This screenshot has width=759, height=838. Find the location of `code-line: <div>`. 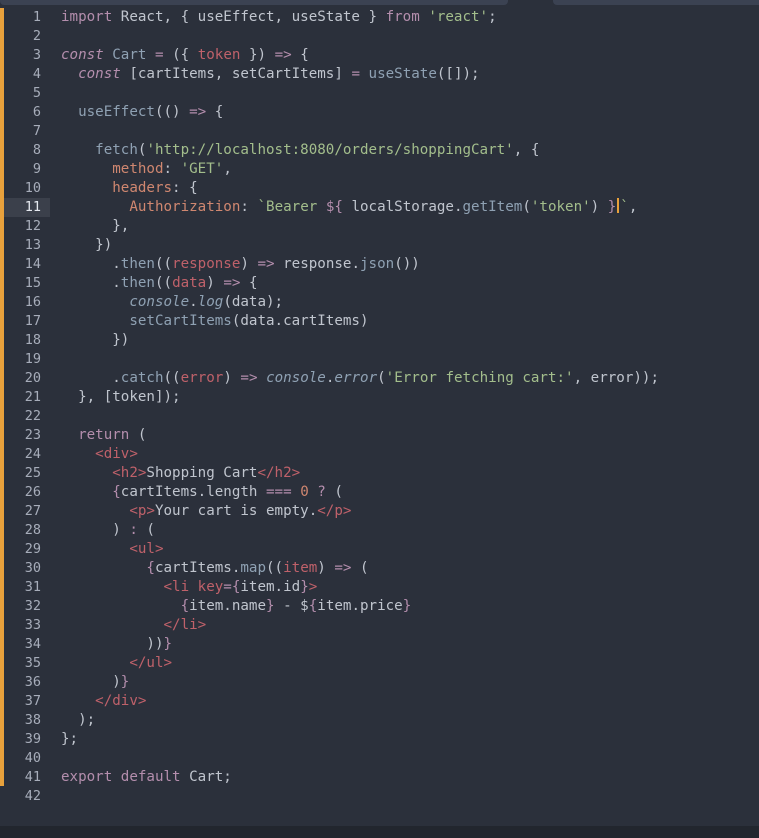

code-line: <div> is located at coordinates (410, 454).